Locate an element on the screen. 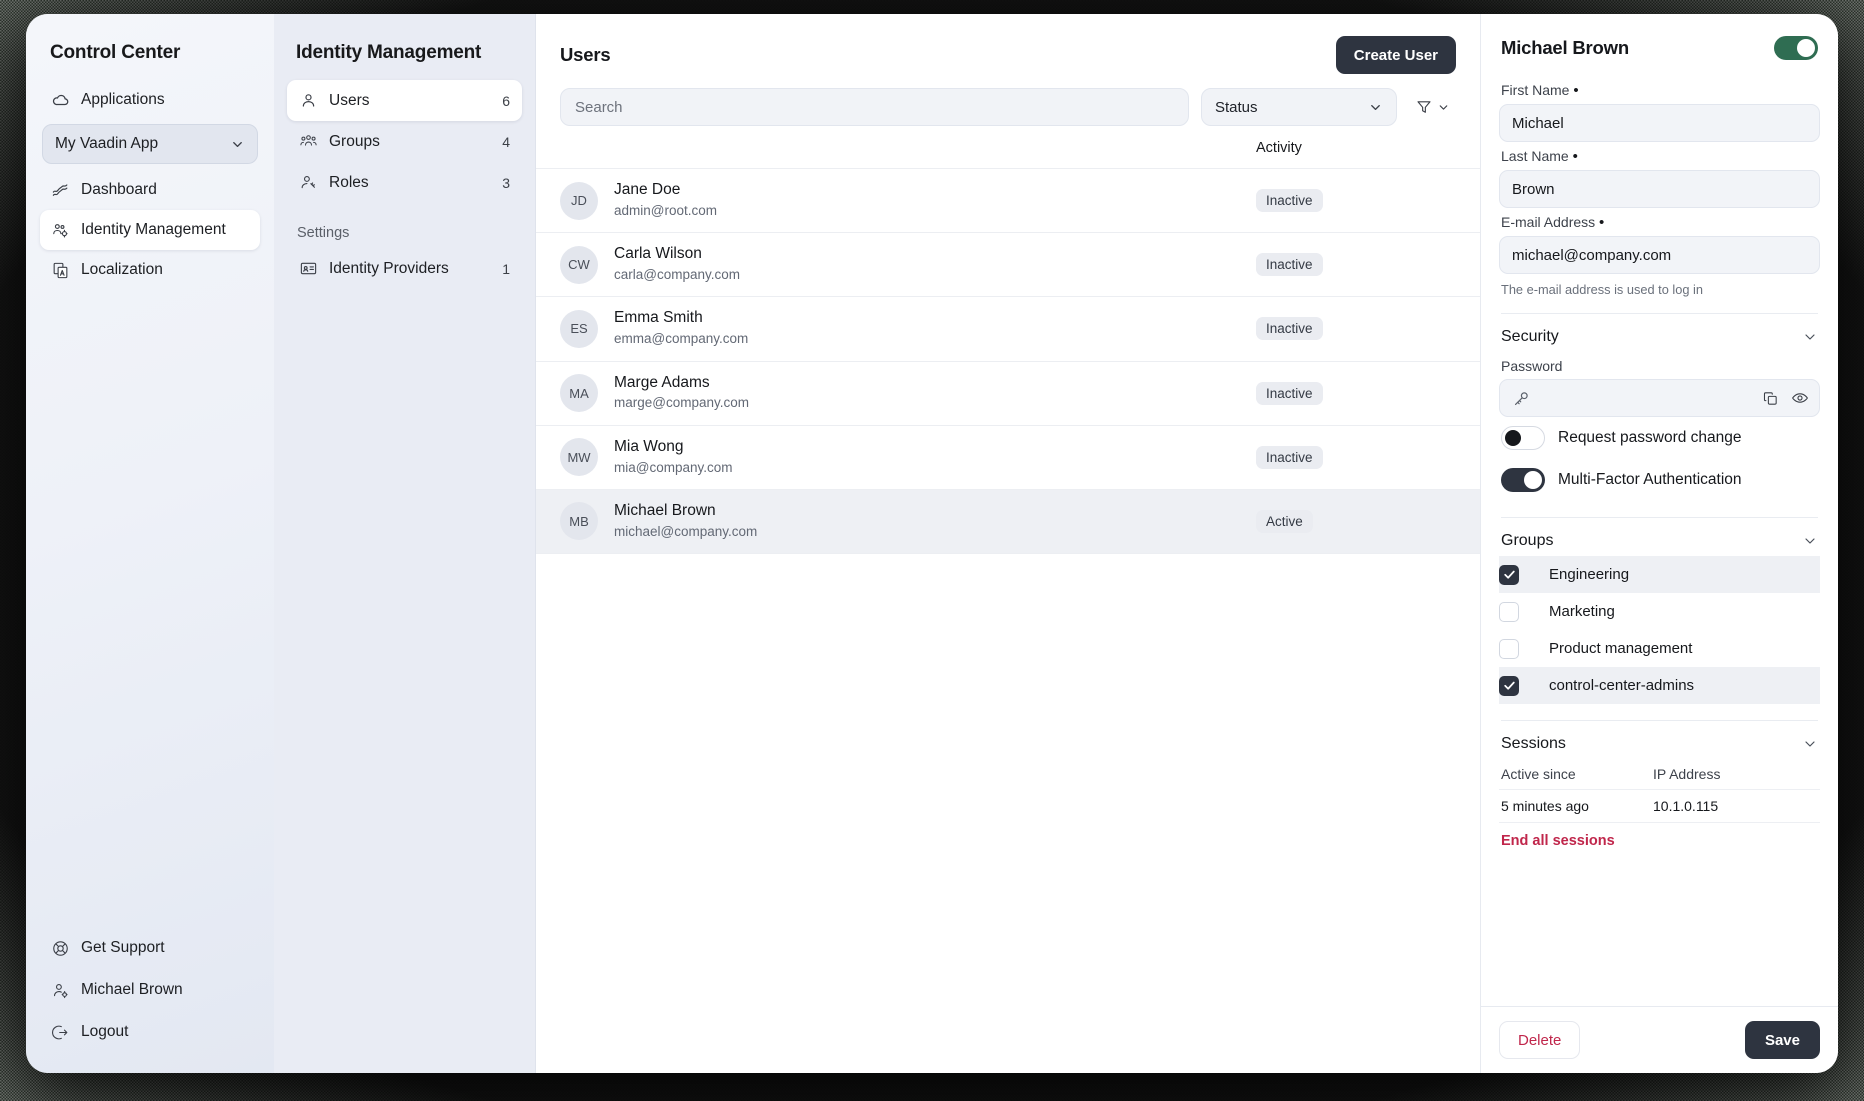 Image resolution: width=1864 pixels, height=1101 pixels. sidebar-item-dashboard: Dashboard is located at coordinates (150, 190).